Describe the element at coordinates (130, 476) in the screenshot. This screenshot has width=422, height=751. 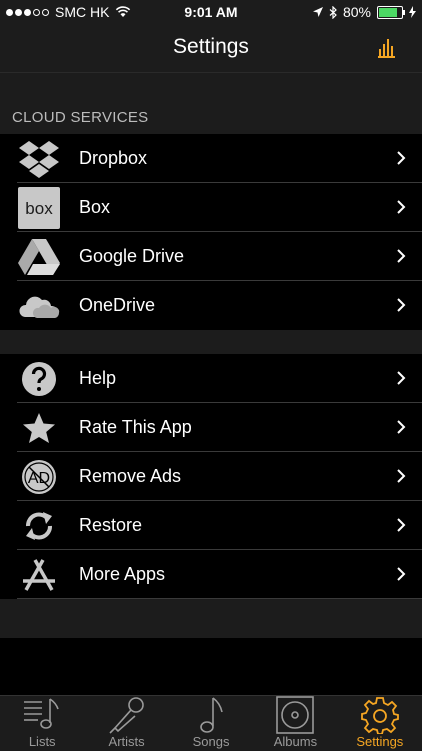
I see `settings-row-label: Remove Ads` at that location.